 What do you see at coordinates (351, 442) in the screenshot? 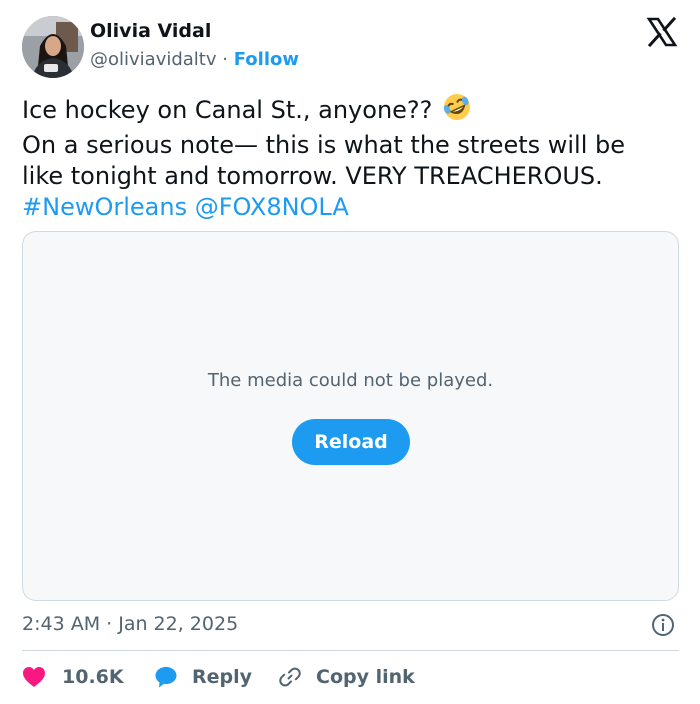
I see `reload-button: Reload` at bounding box center [351, 442].